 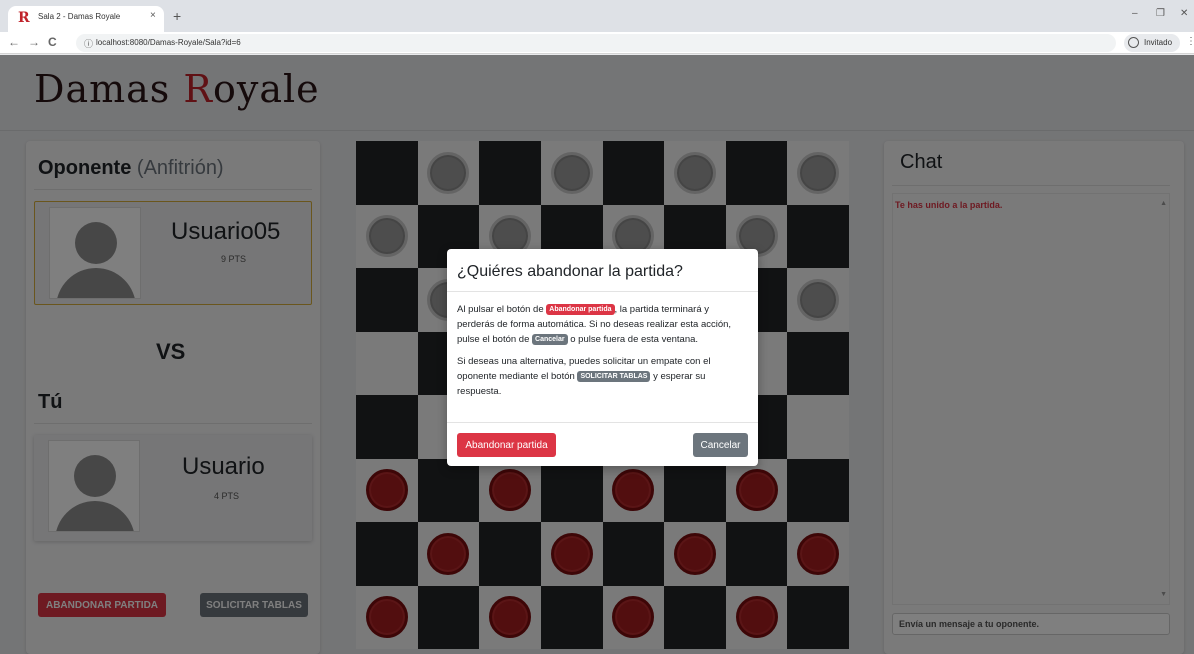 What do you see at coordinates (506, 445) in the screenshot?
I see `confirm-abandon-button: Abandonar partida` at bounding box center [506, 445].